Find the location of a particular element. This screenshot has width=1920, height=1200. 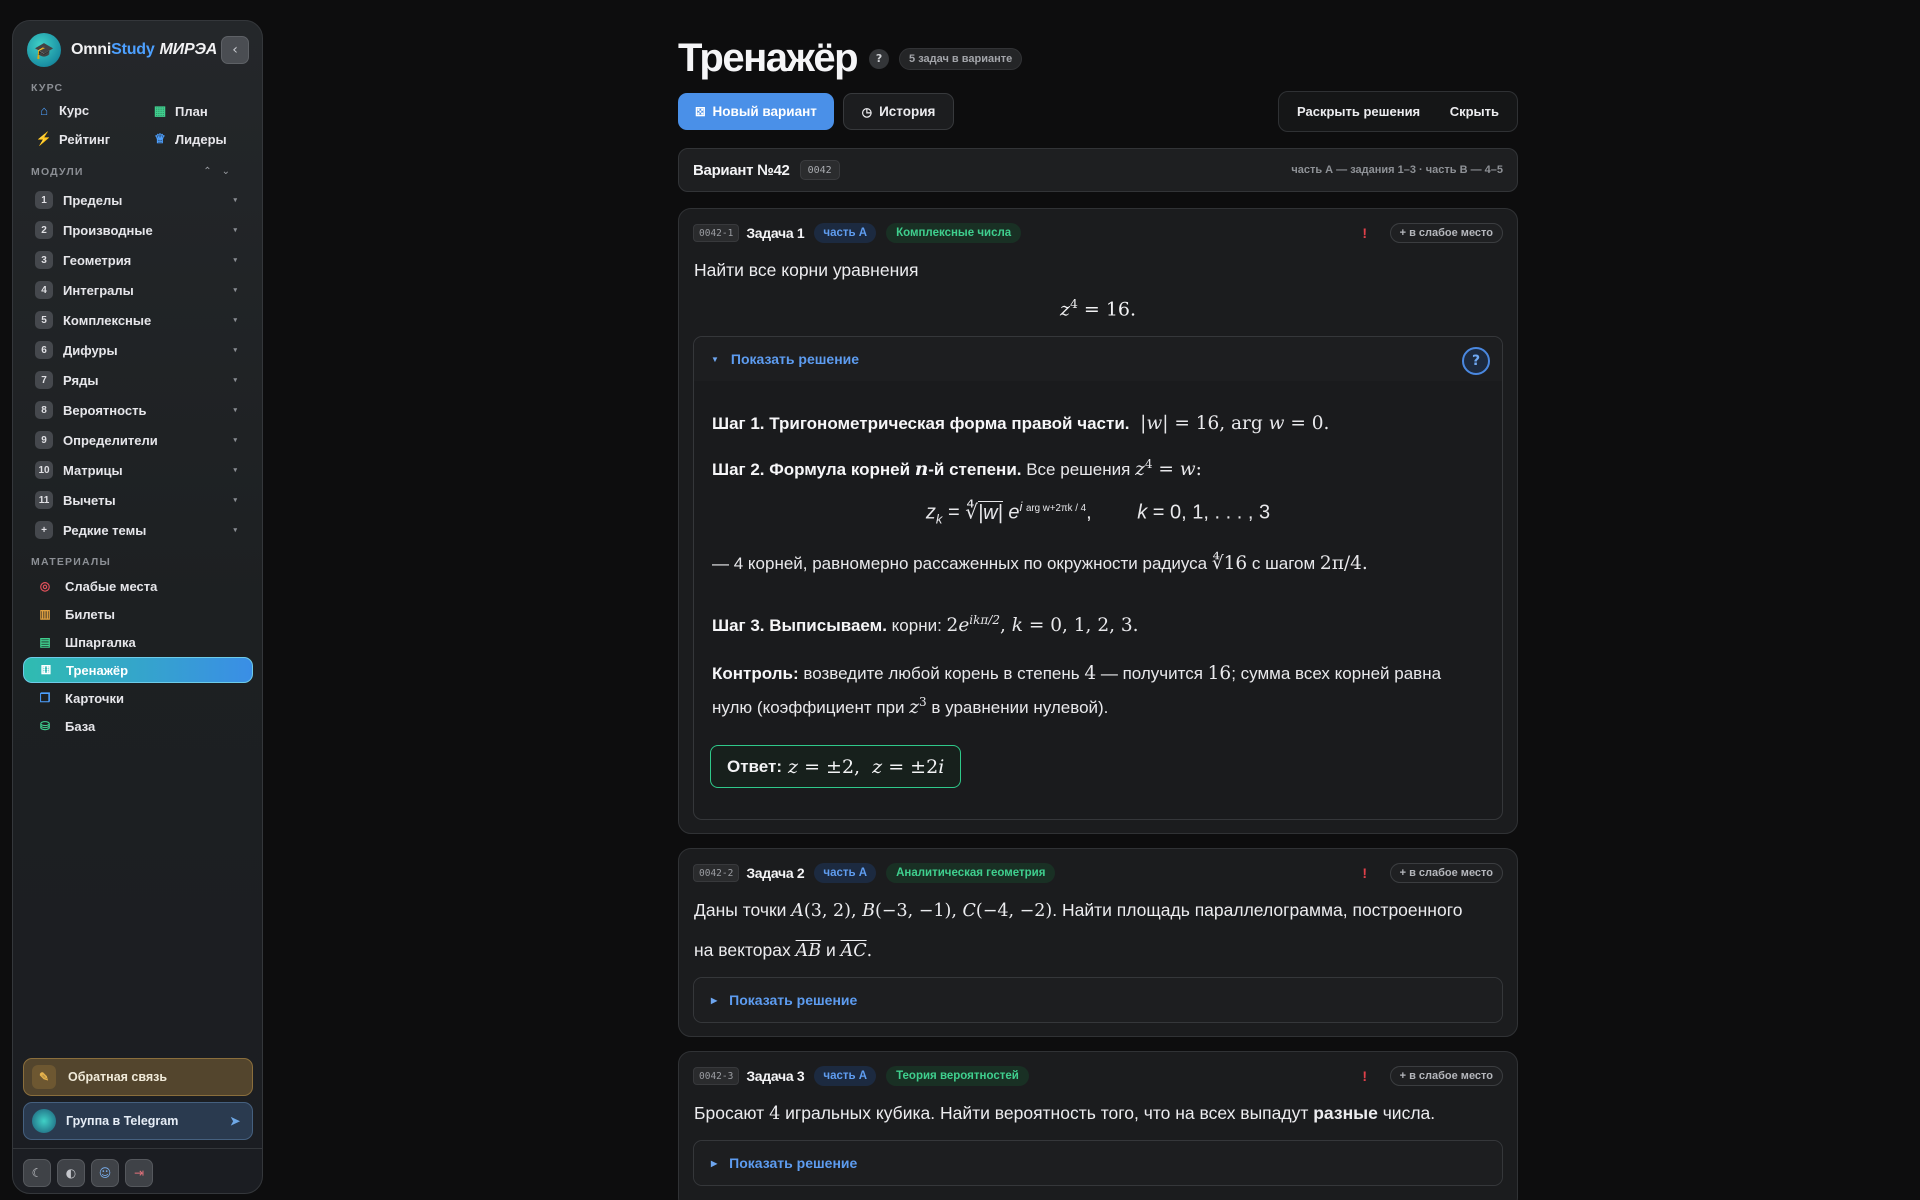

section-label-materials: МАТЕРИАЛЫ is located at coordinates (71, 562).